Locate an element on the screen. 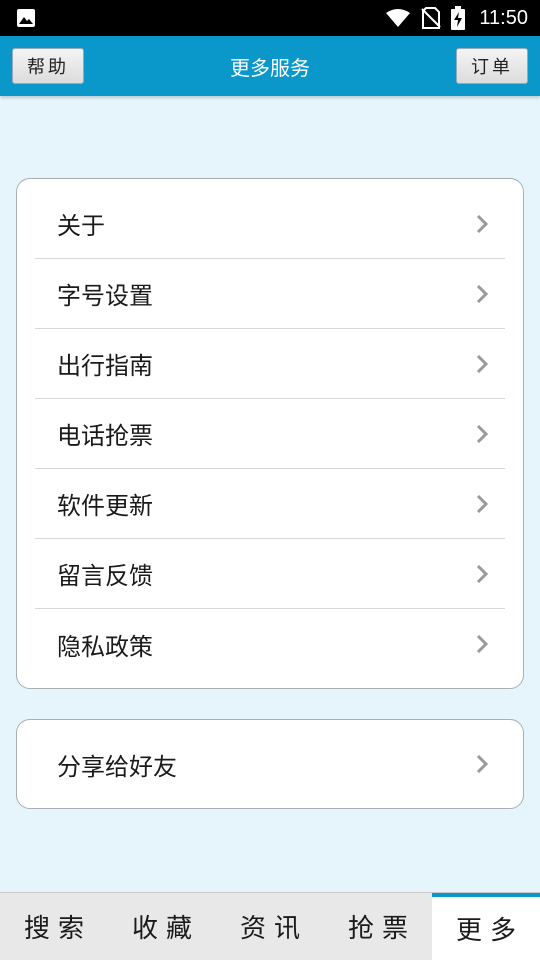  share-label: 分享给好友 is located at coordinates (117, 766).